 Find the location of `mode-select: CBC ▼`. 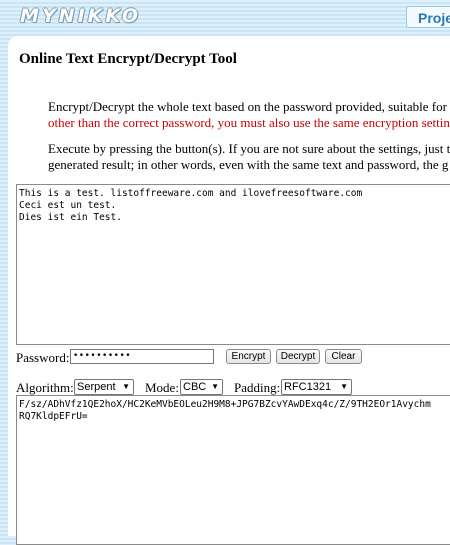

mode-select: CBC ▼ is located at coordinates (201, 387).